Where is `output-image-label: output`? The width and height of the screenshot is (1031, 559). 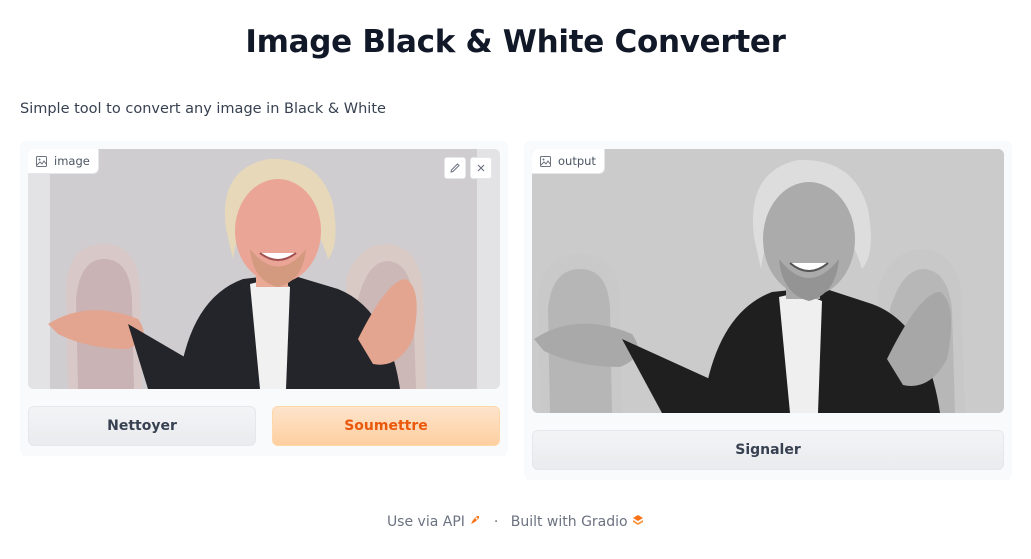 output-image-label: output is located at coordinates (568, 161).